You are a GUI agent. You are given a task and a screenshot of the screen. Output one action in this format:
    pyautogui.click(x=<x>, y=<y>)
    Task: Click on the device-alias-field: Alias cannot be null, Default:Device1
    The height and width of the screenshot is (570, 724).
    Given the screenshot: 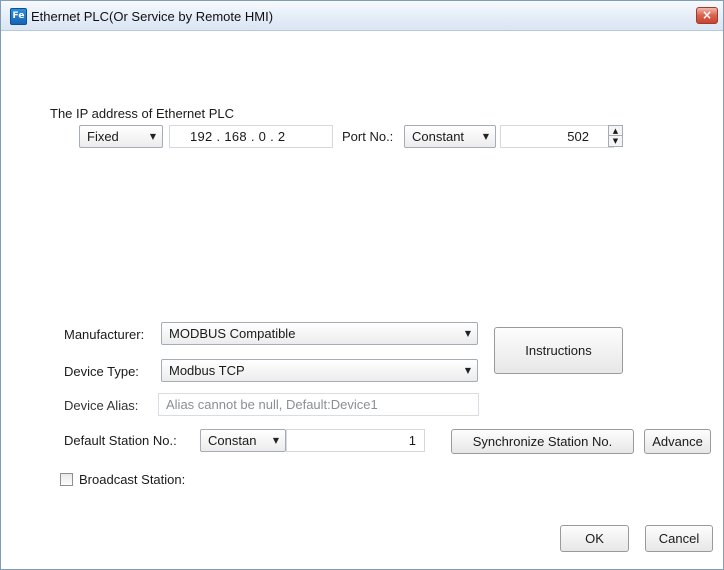 What is the action you would take?
    pyautogui.click(x=318, y=404)
    